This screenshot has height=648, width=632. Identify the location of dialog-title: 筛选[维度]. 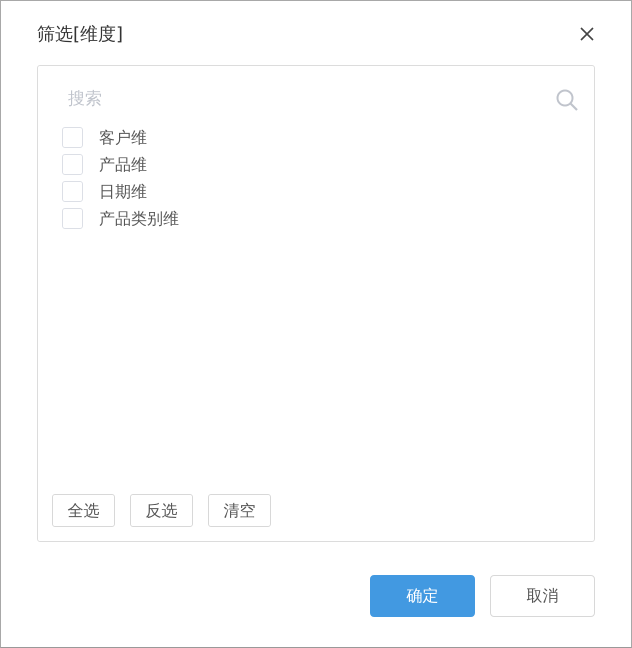
(80, 34).